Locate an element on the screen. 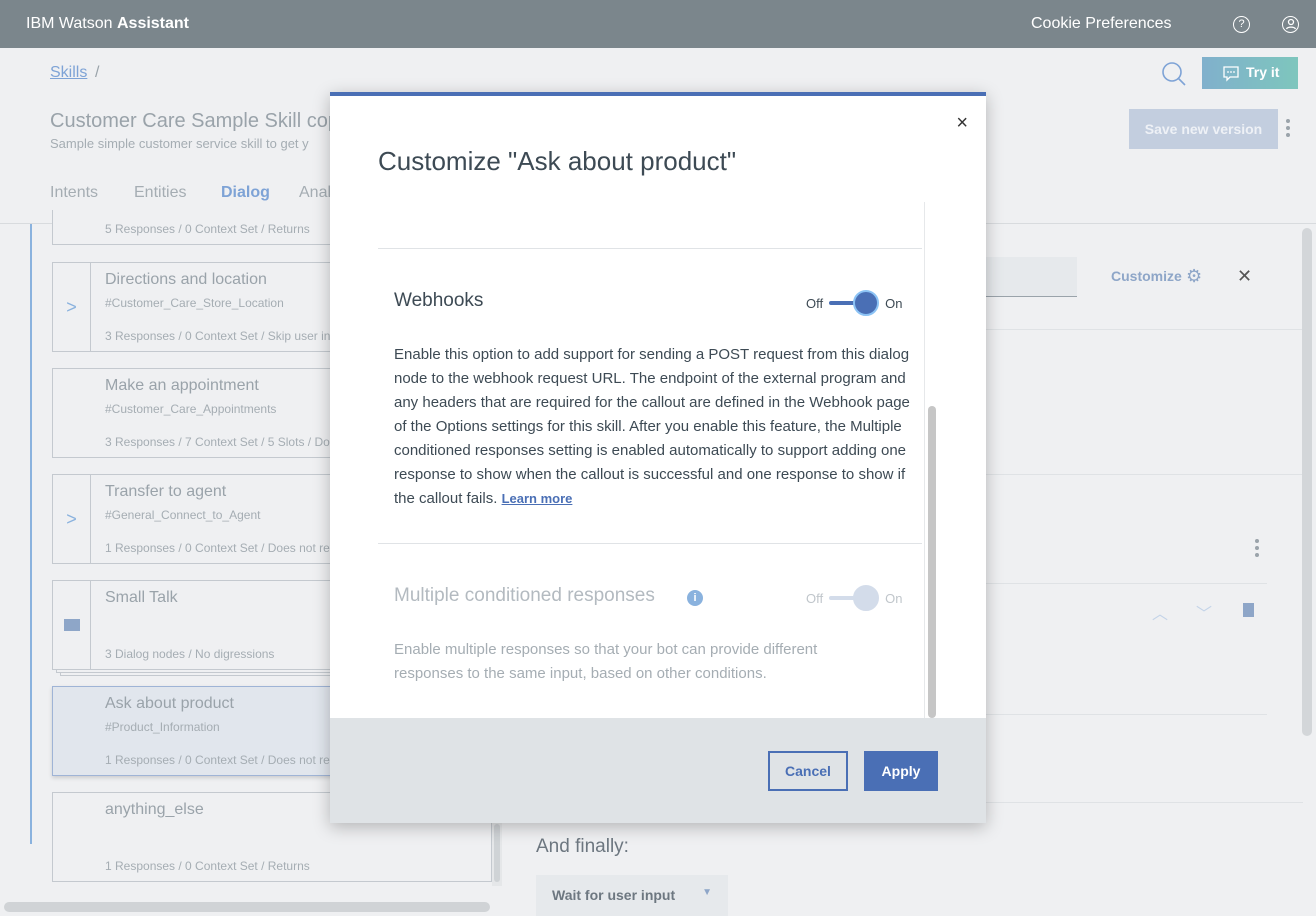 This screenshot has height=916, width=1316. user-icon is located at coordinates (1290, 24).